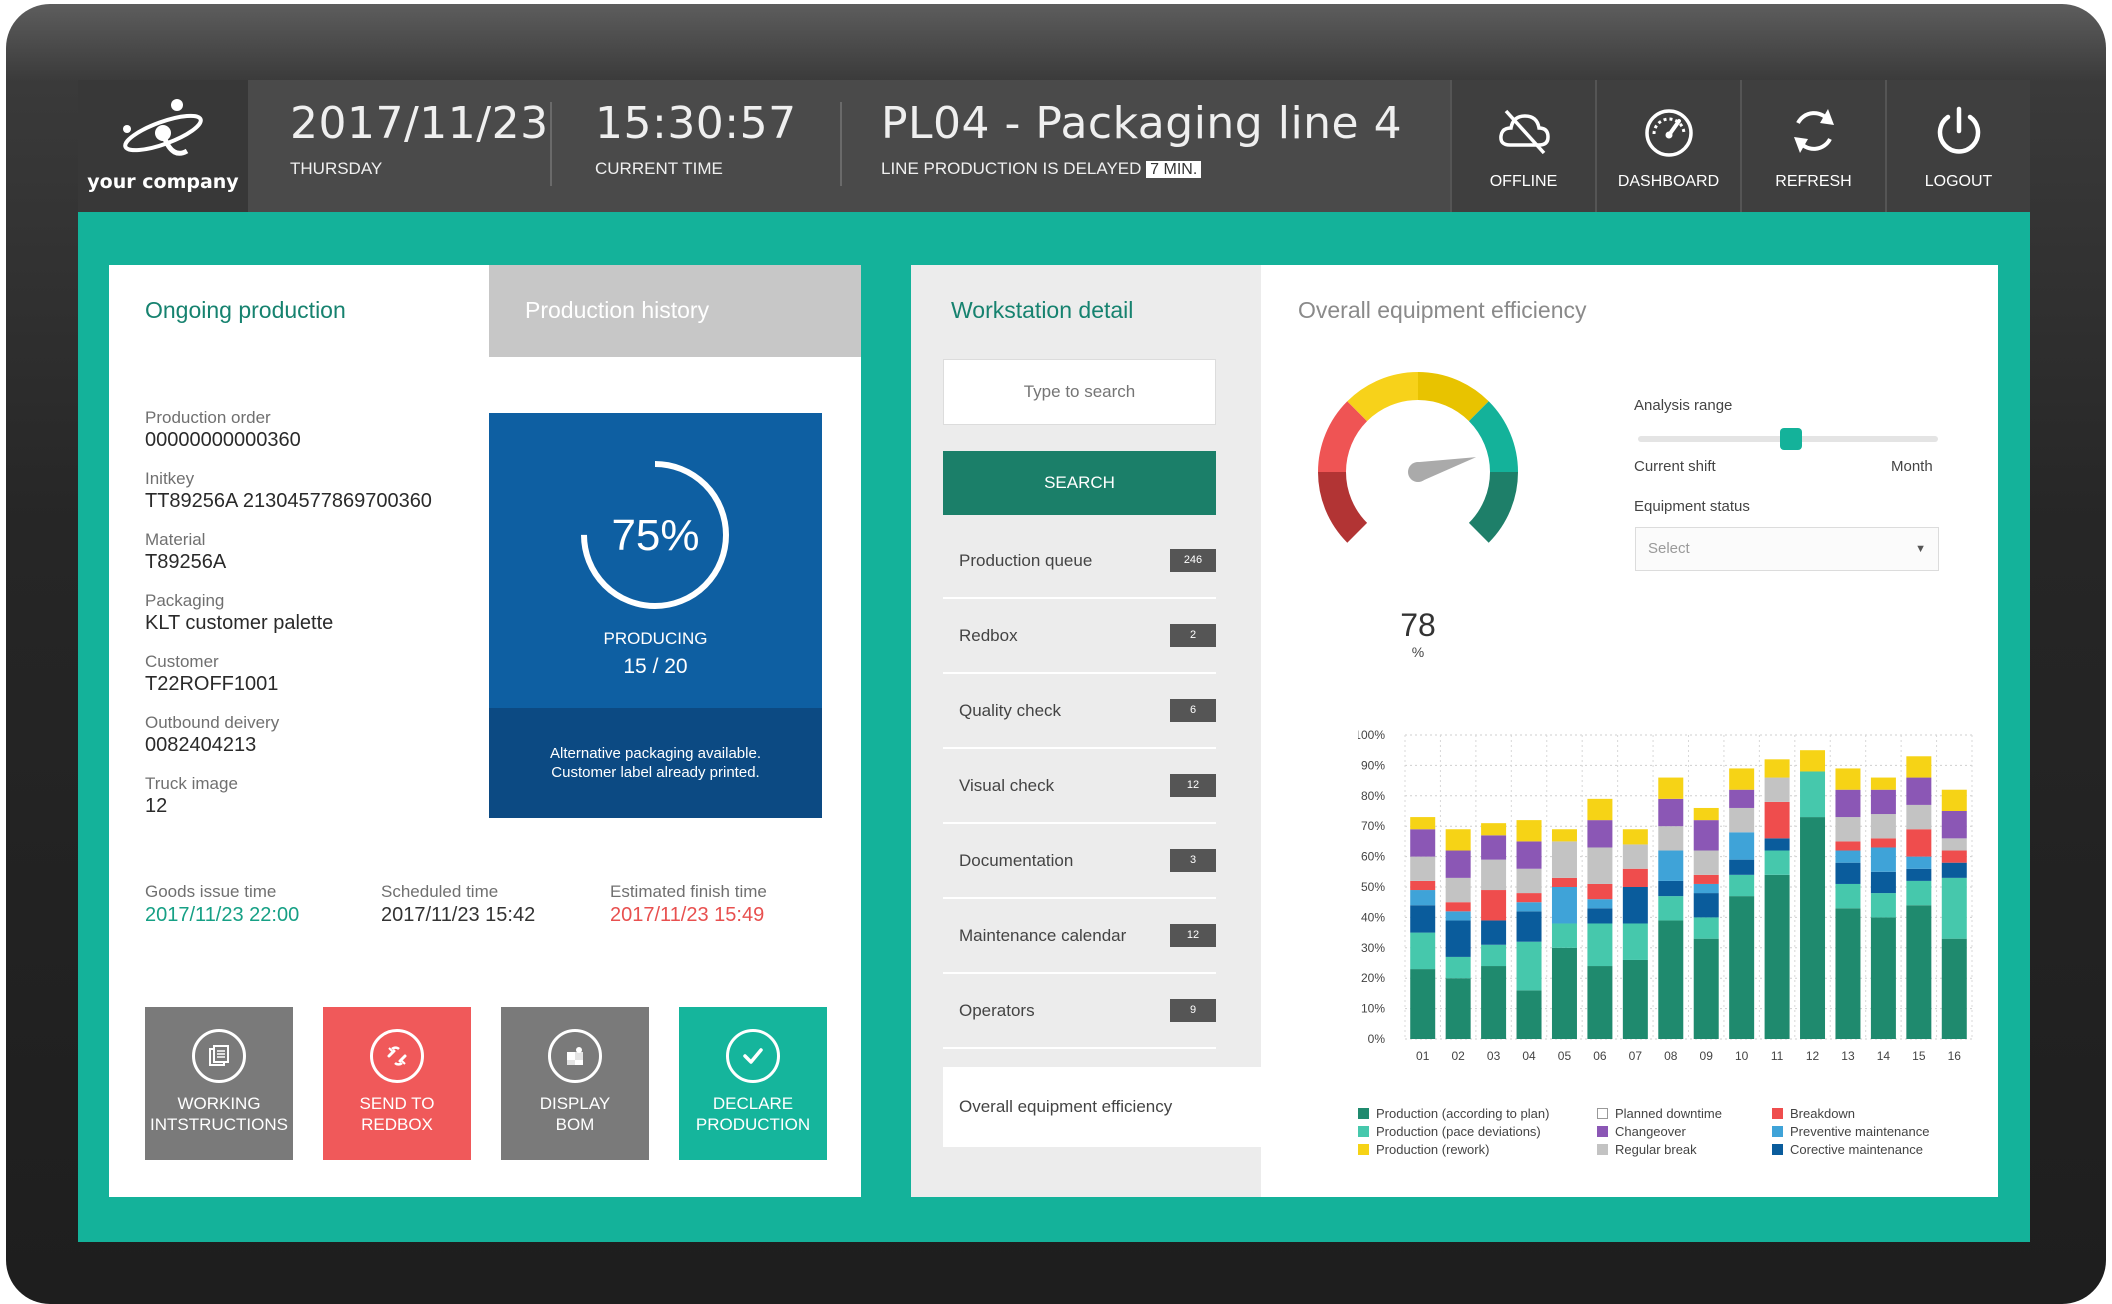  What do you see at coordinates (1787, 549) in the screenshot?
I see `equipment-status-select: Select ▼` at bounding box center [1787, 549].